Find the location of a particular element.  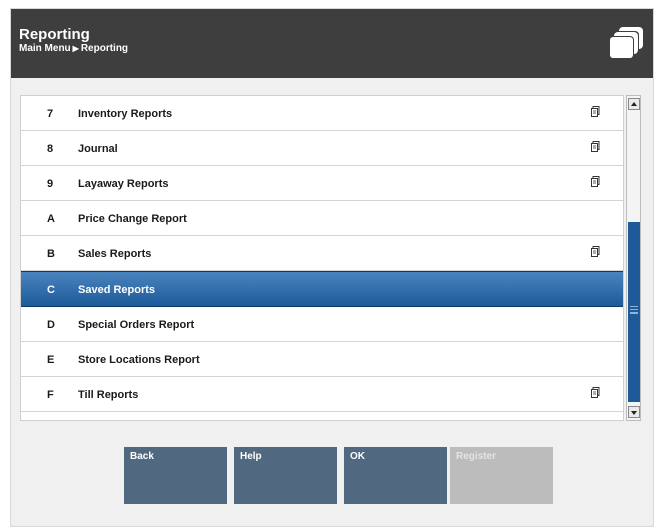

breadcrumb-item-reporting: Reporting is located at coordinates (104, 48).